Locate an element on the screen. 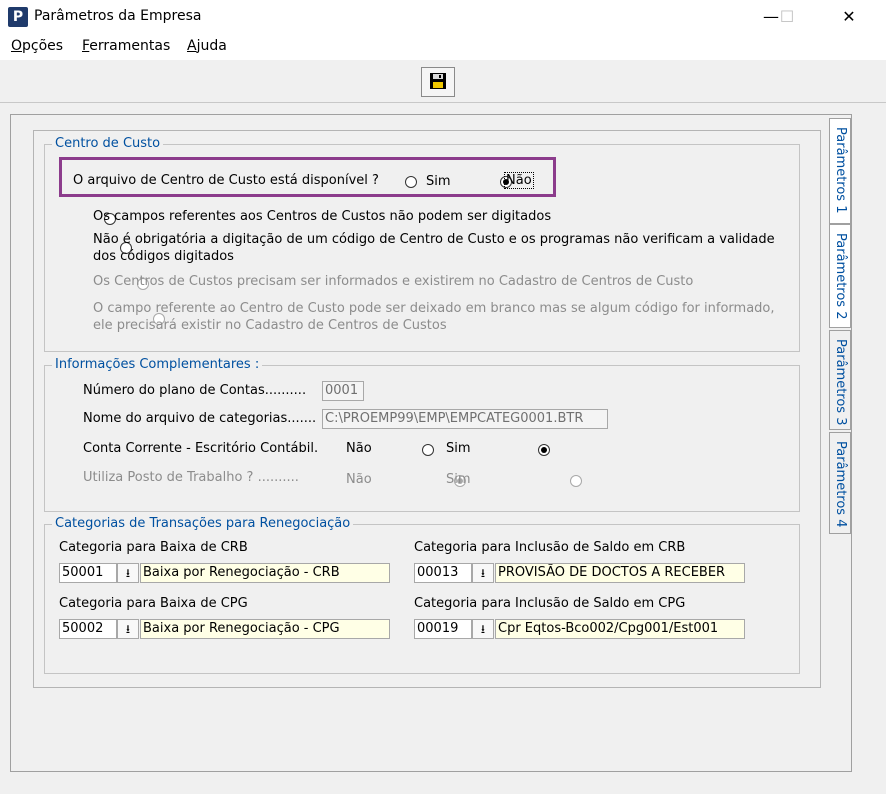 Image resolution: width=886 pixels, height=794 pixels. tab-parametros-1: Parâmetros 1 is located at coordinates (840, 171).